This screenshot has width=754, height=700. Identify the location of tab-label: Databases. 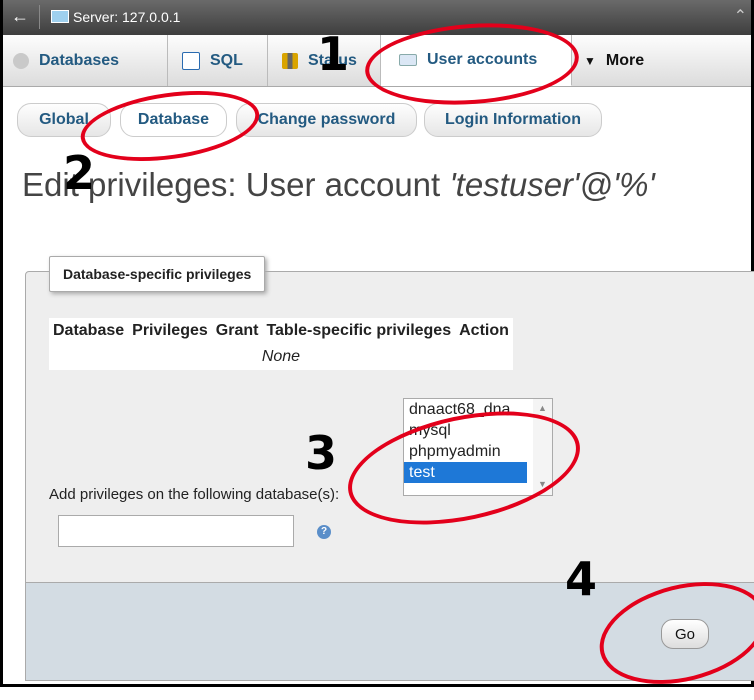
(79, 60).